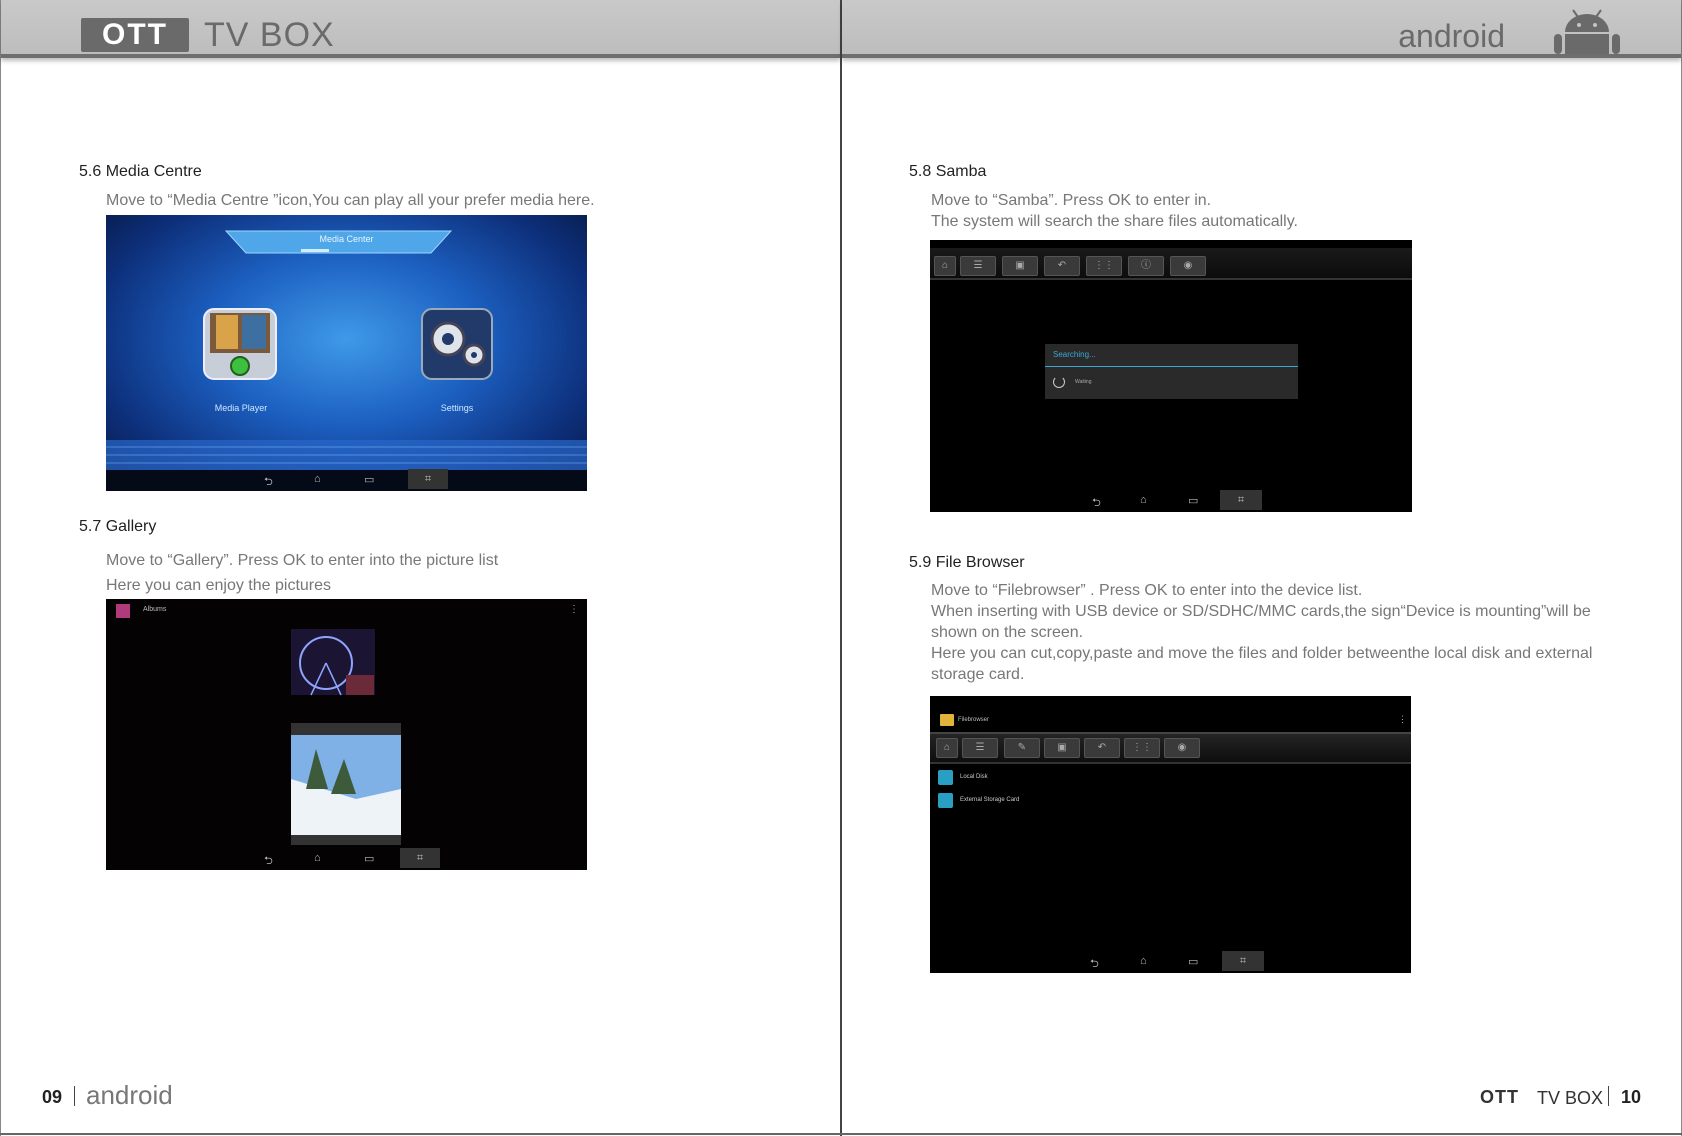 Image resolution: width=1682 pixels, height=1136 pixels. Describe the element at coordinates (1261, 29) in the screenshot. I see `right-header-bar: android` at that location.